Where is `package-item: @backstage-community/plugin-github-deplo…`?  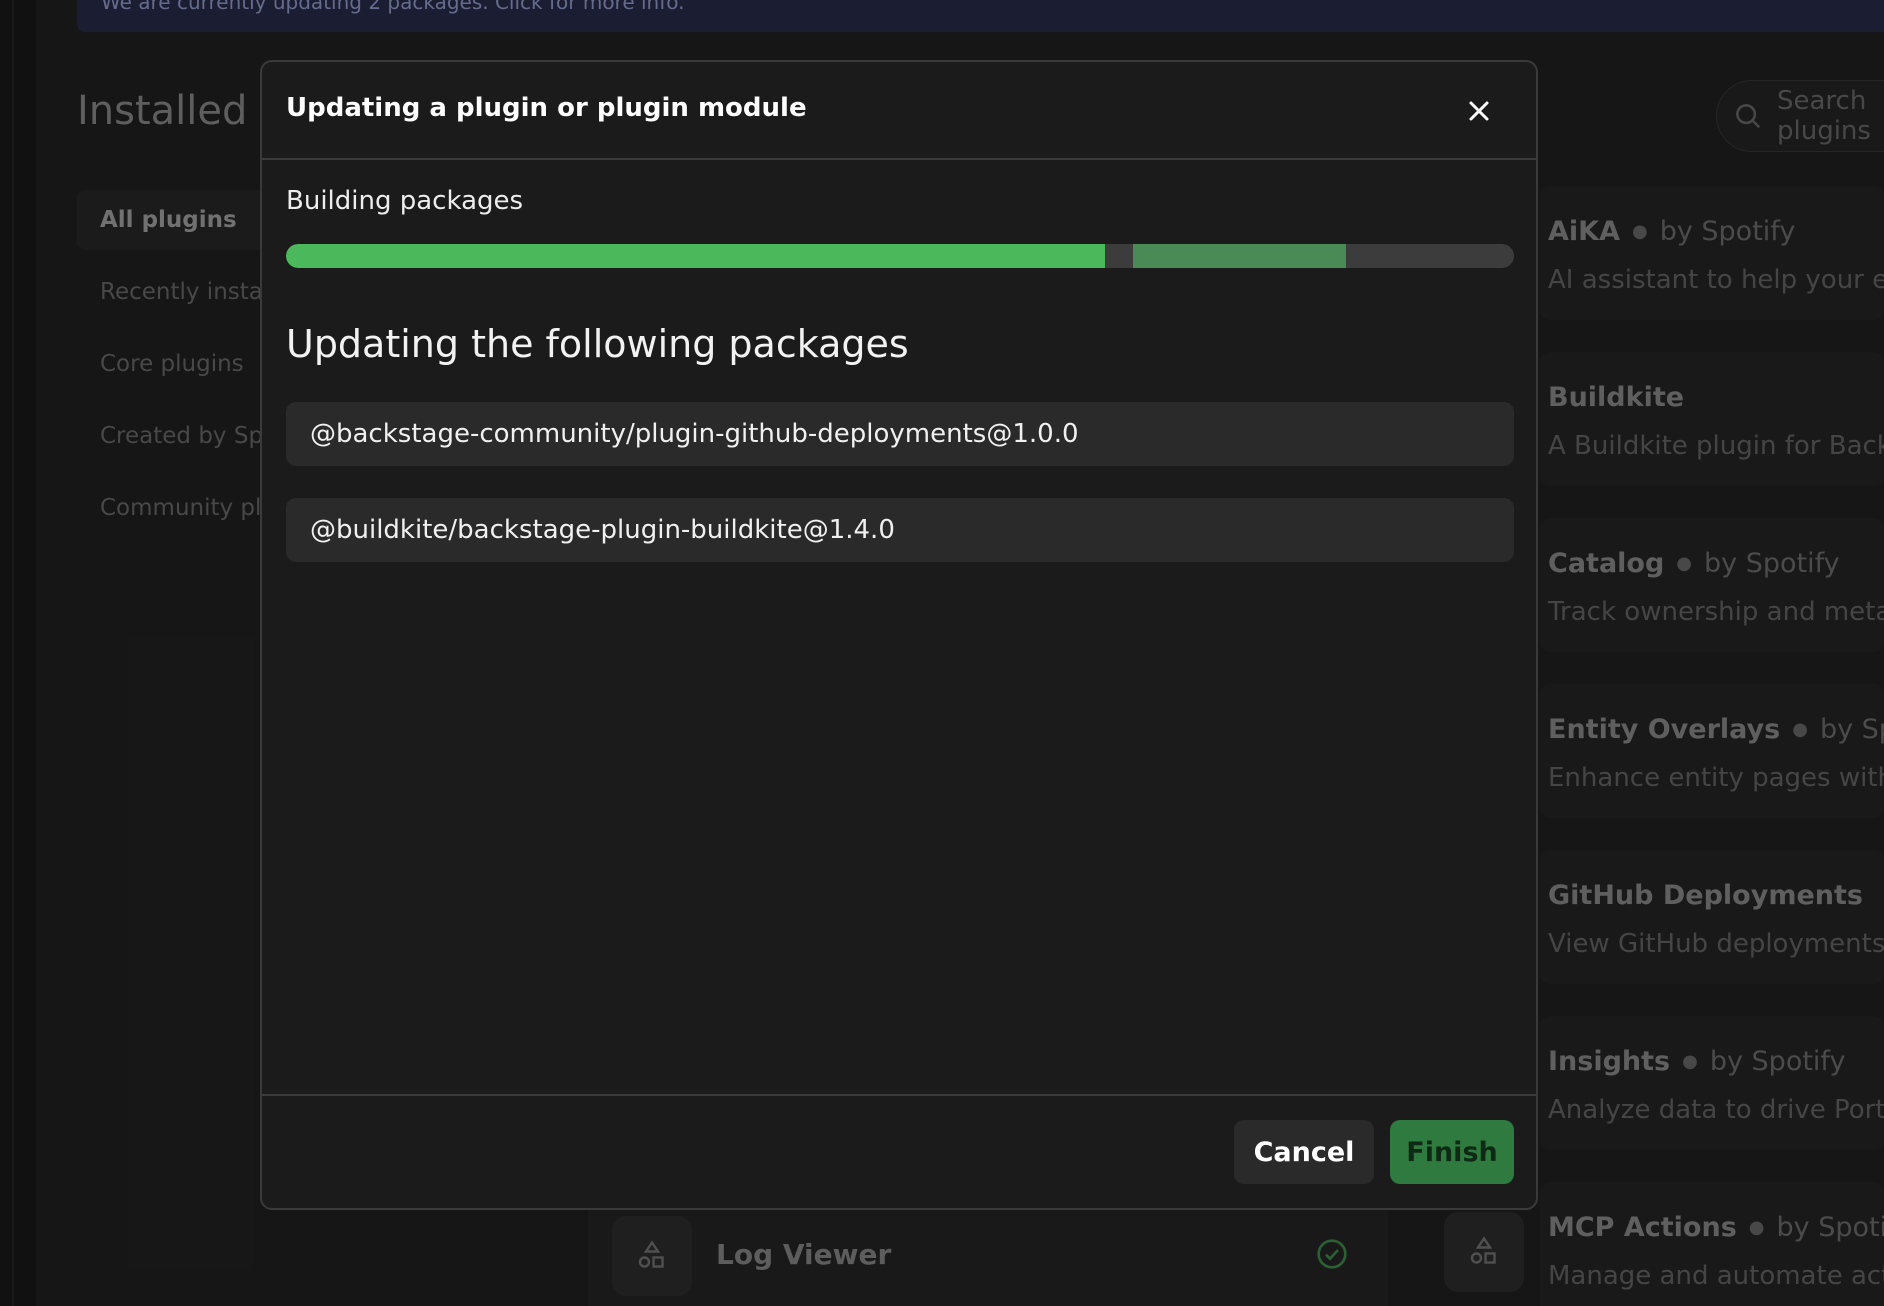 package-item: @backstage-community/plugin-github-deplo… is located at coordinates (900, 434).